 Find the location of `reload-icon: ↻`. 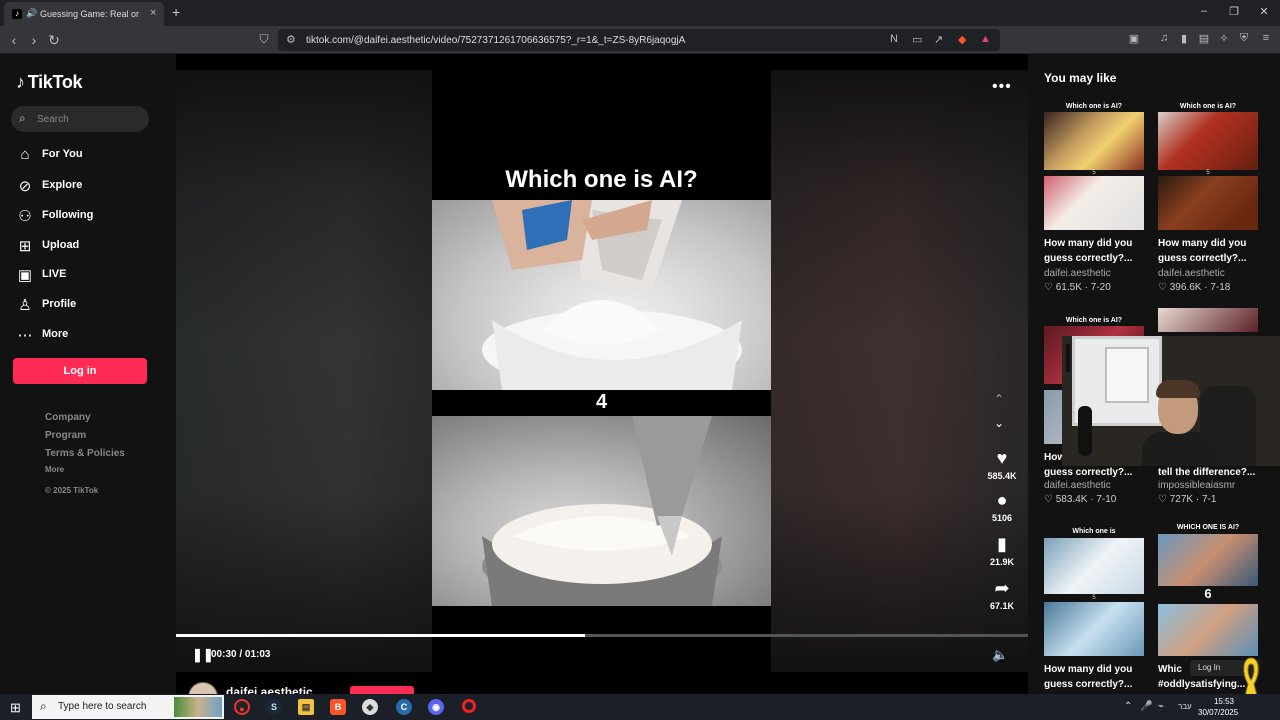

reload-icon: ↻ is located at coordinates (54, 40).